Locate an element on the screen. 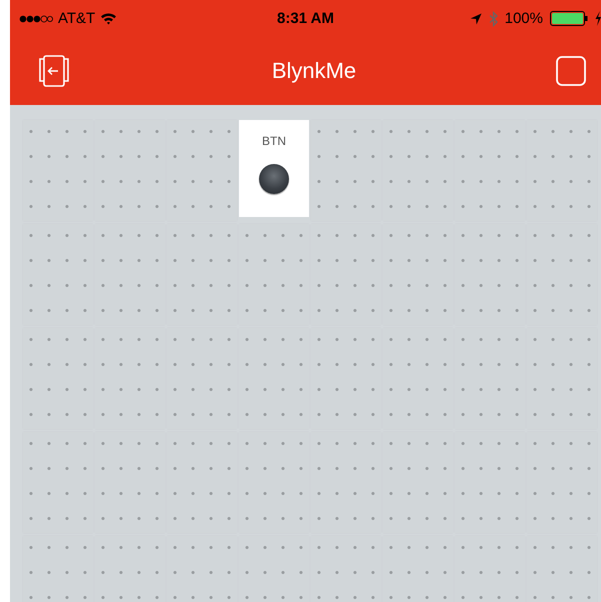 The image size is (601, 602). bluetooth-icon is located at coordinates (493, 18).